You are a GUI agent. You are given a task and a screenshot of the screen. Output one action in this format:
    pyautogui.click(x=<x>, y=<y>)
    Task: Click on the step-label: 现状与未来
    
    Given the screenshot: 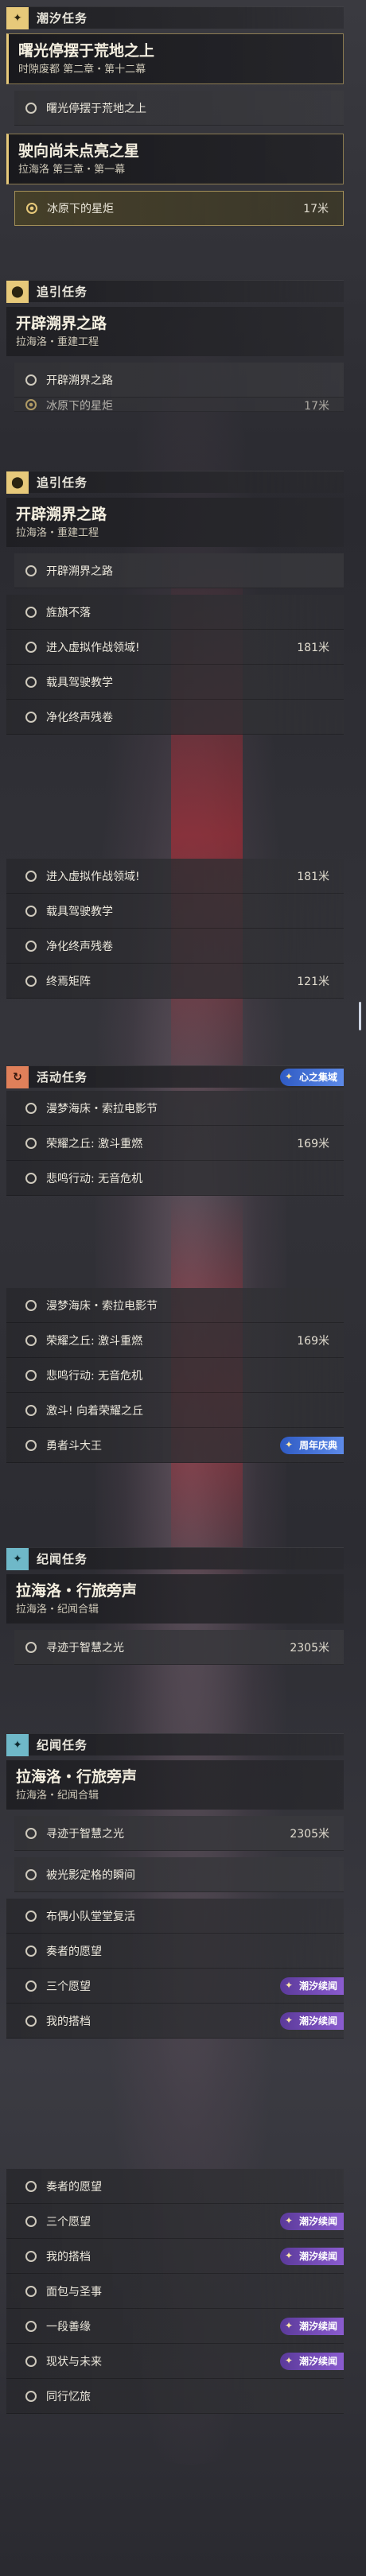 What is the action you would take?
    pyautogui.click(x=74, y=2361)
    